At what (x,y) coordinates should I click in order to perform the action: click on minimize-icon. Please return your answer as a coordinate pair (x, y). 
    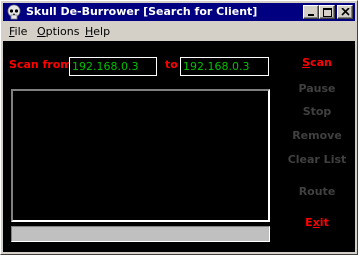
    Looking at the image, I should click on (311, 15).